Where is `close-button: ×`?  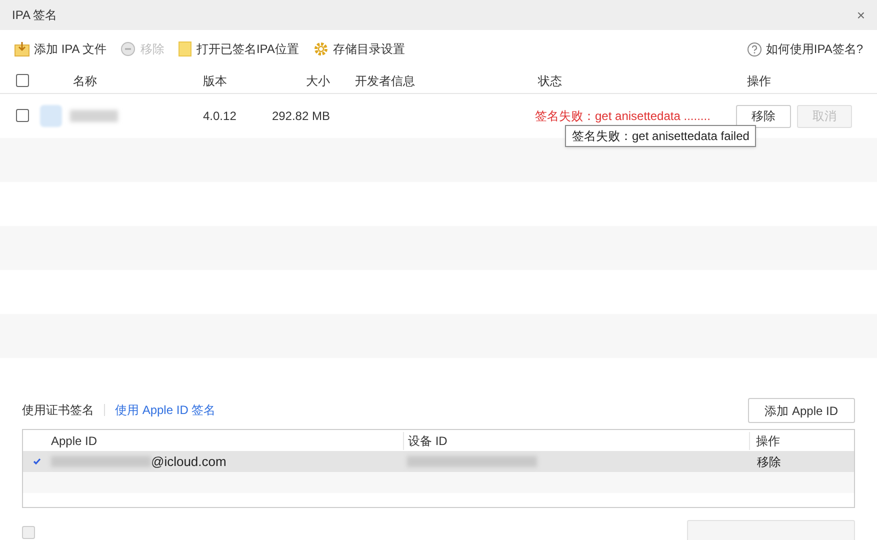 close-button: × is located at coordinates (860, 15).